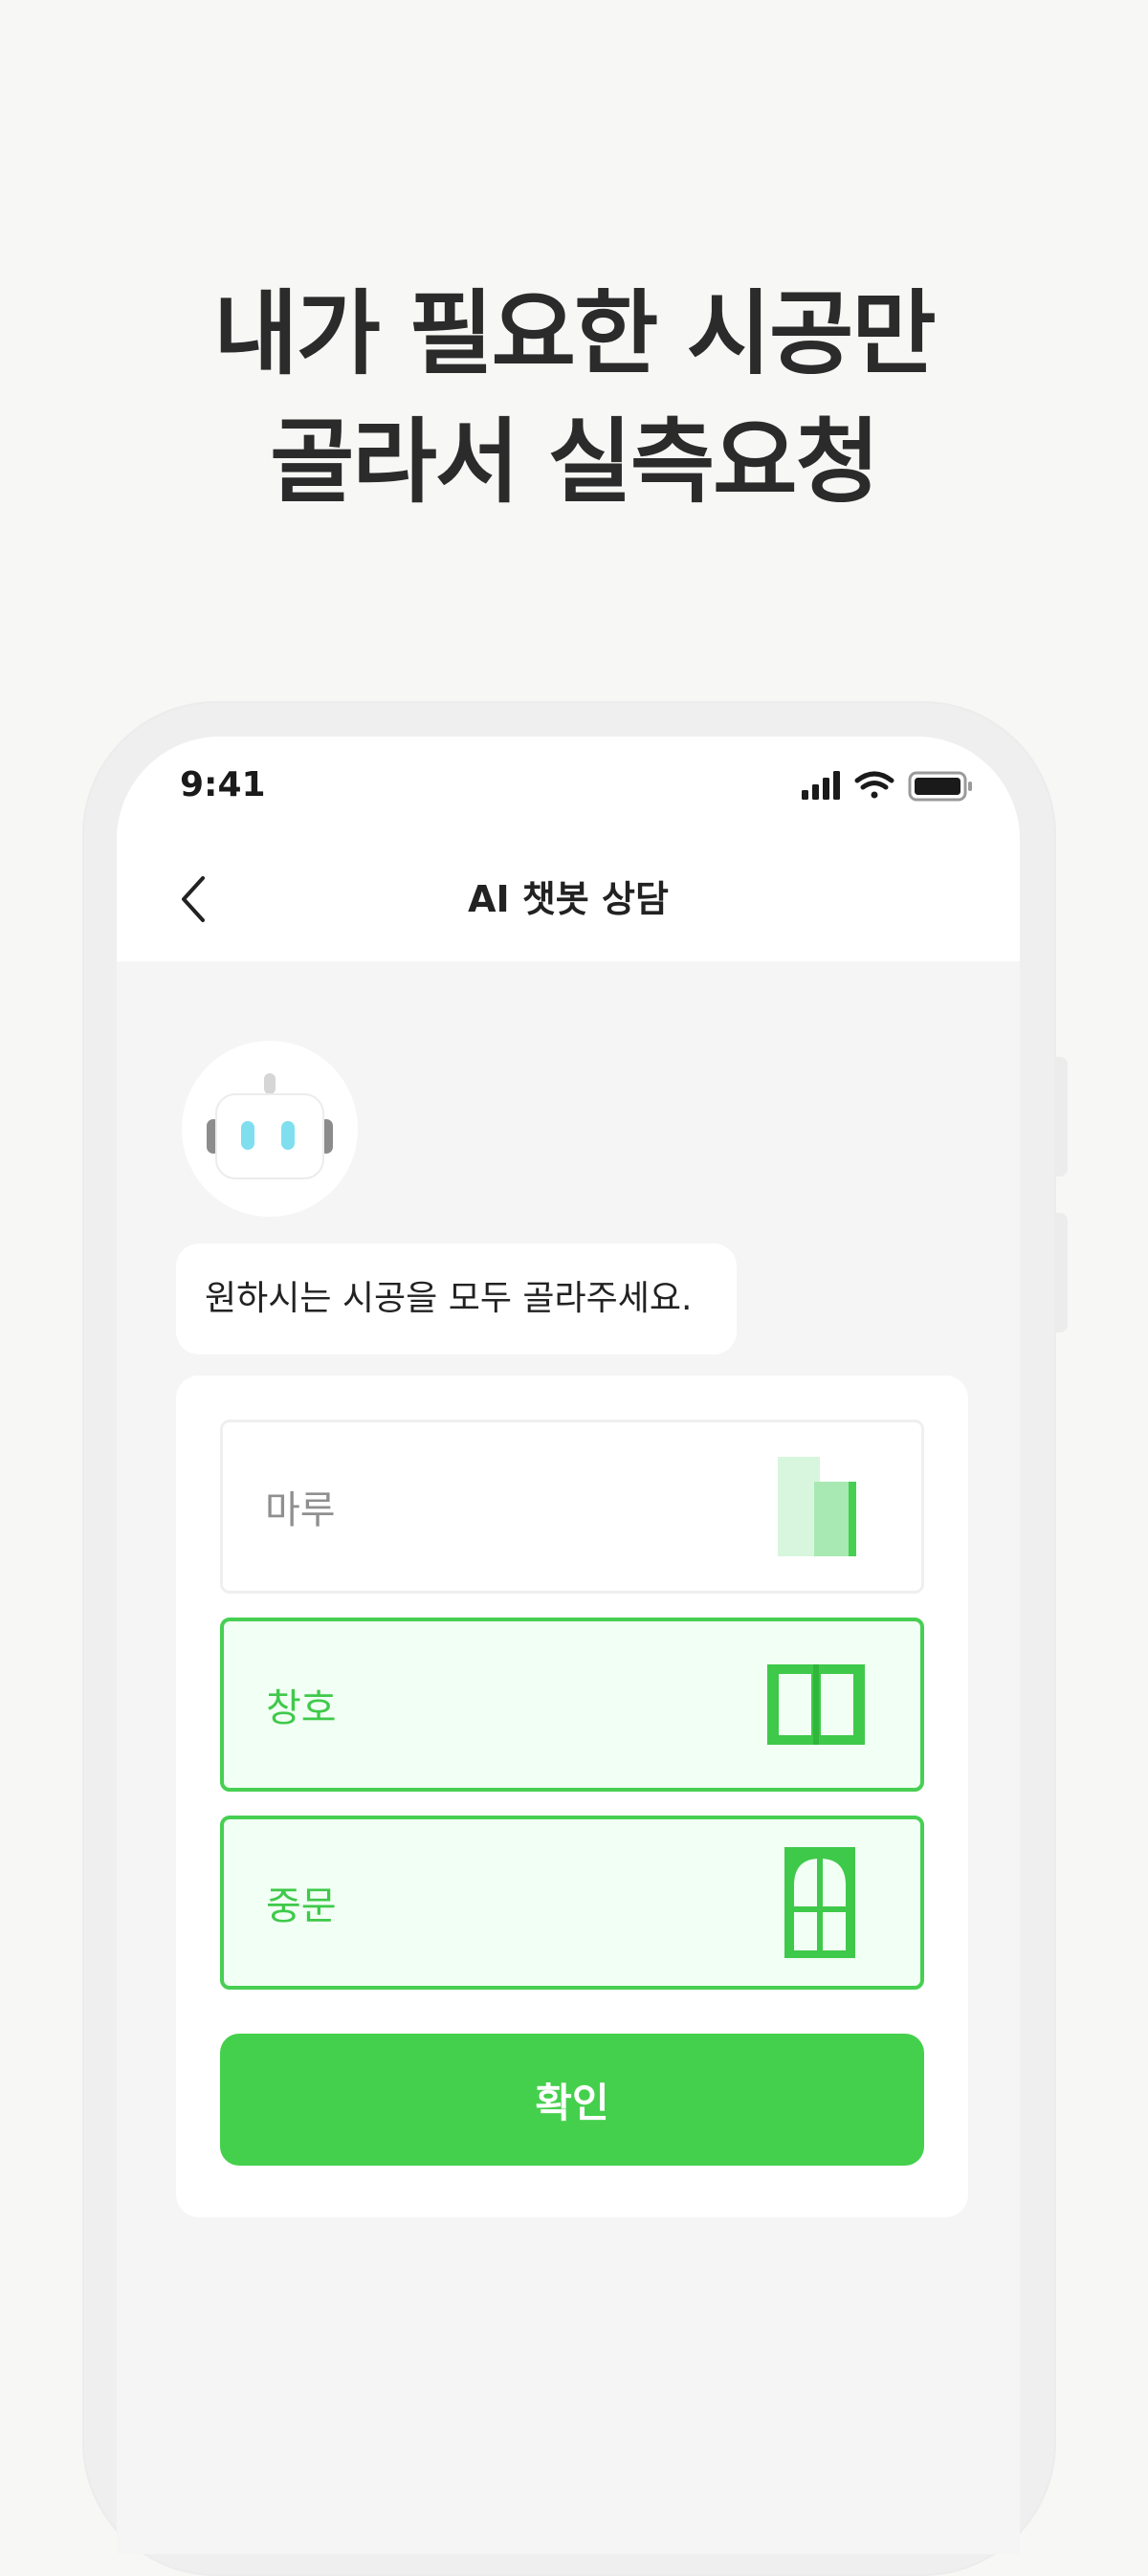 This screenshot has width=1148, height=2576. Describe the element at coordinates (572, 1507) in the screenshot. I see `option-floor: 마루` at that location.